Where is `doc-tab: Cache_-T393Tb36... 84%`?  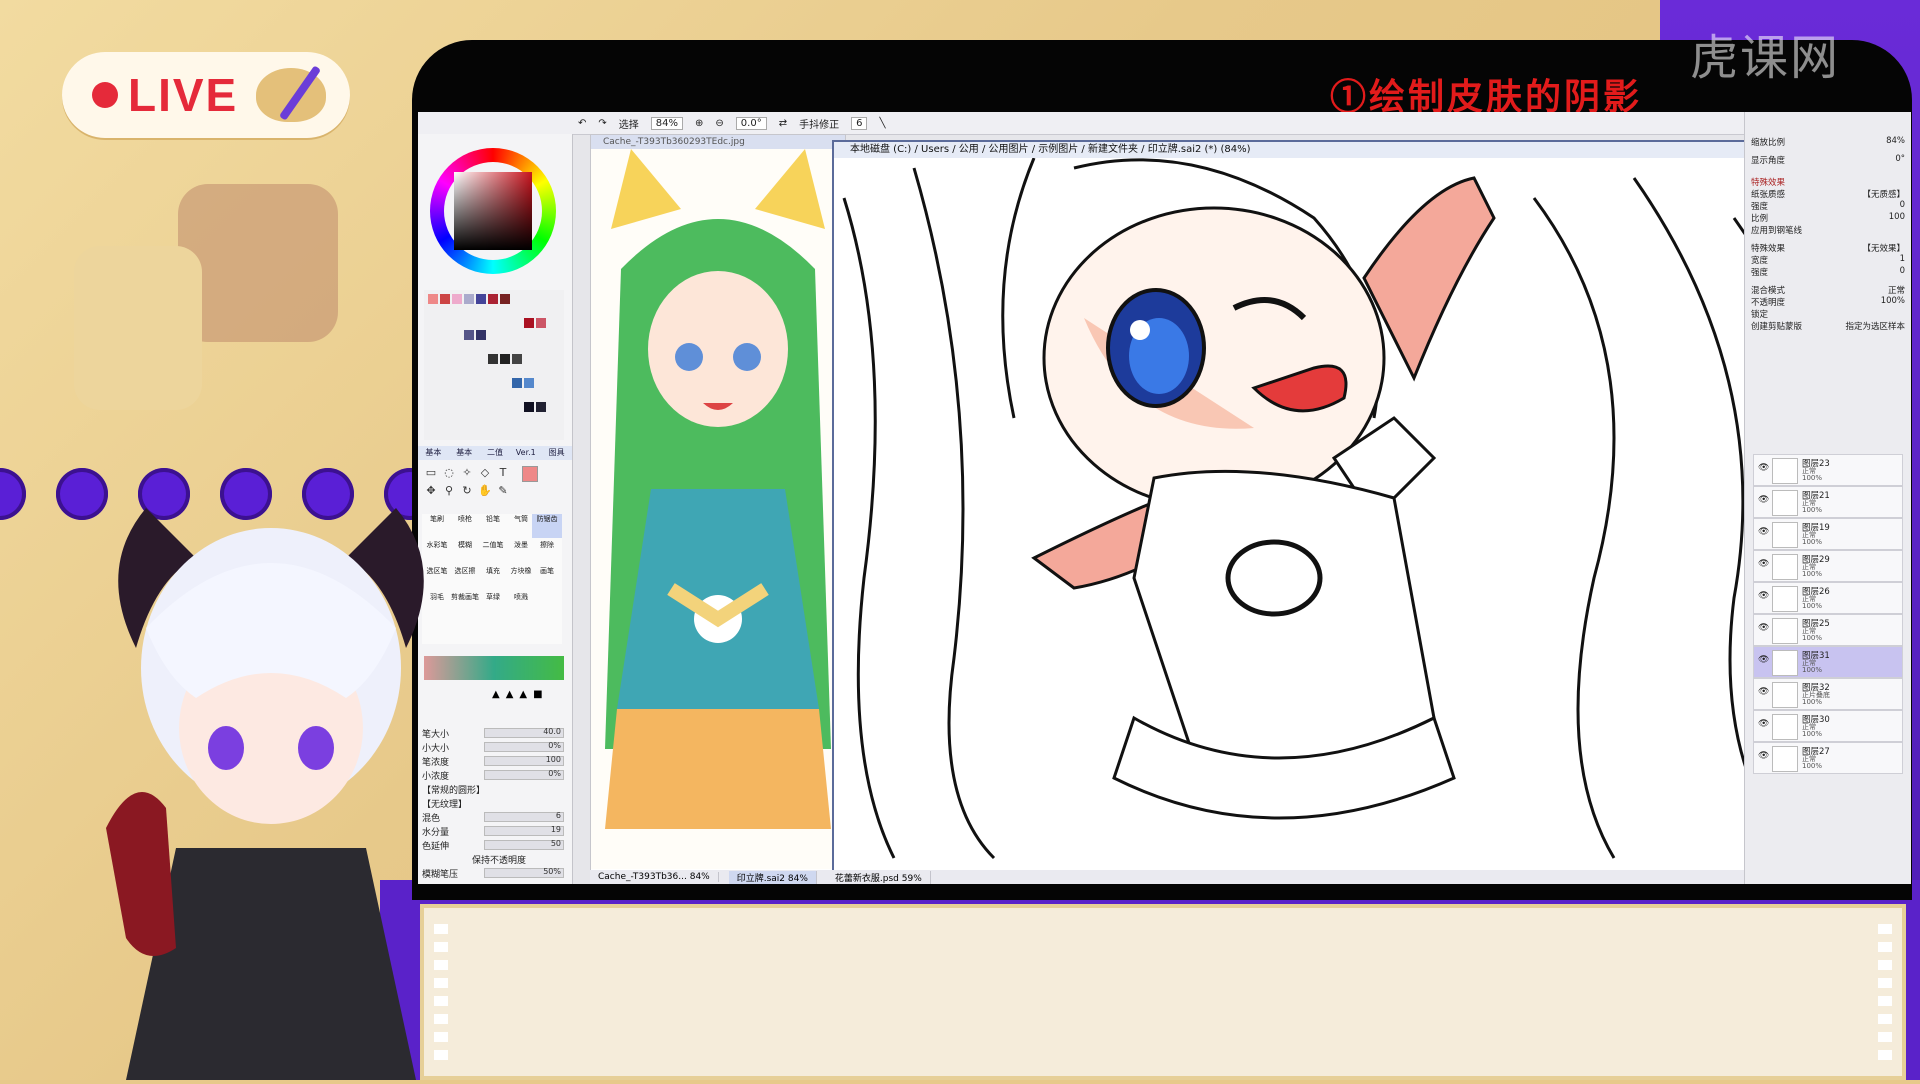
doc-tab: Cache_-T393Tb36... 84% is located at coordinates (654, 877).